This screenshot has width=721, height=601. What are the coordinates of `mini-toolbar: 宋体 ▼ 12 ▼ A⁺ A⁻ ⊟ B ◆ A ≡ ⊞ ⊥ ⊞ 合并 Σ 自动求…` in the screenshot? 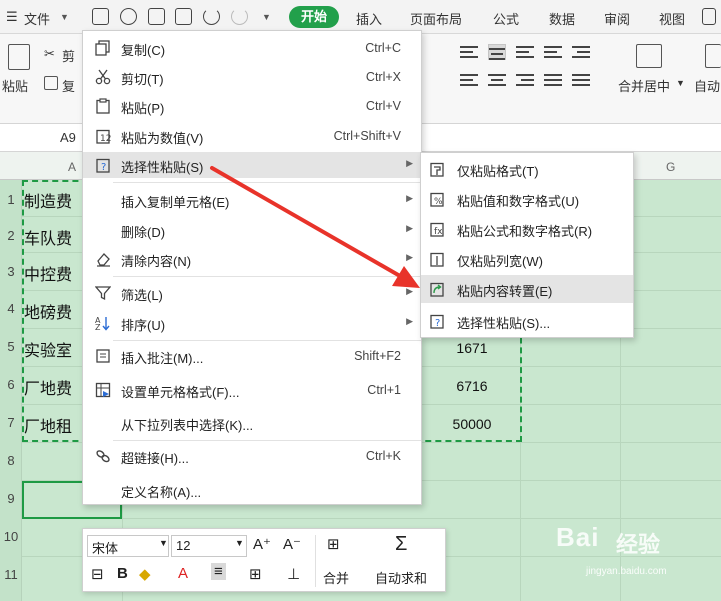 It's located at (264, 560).